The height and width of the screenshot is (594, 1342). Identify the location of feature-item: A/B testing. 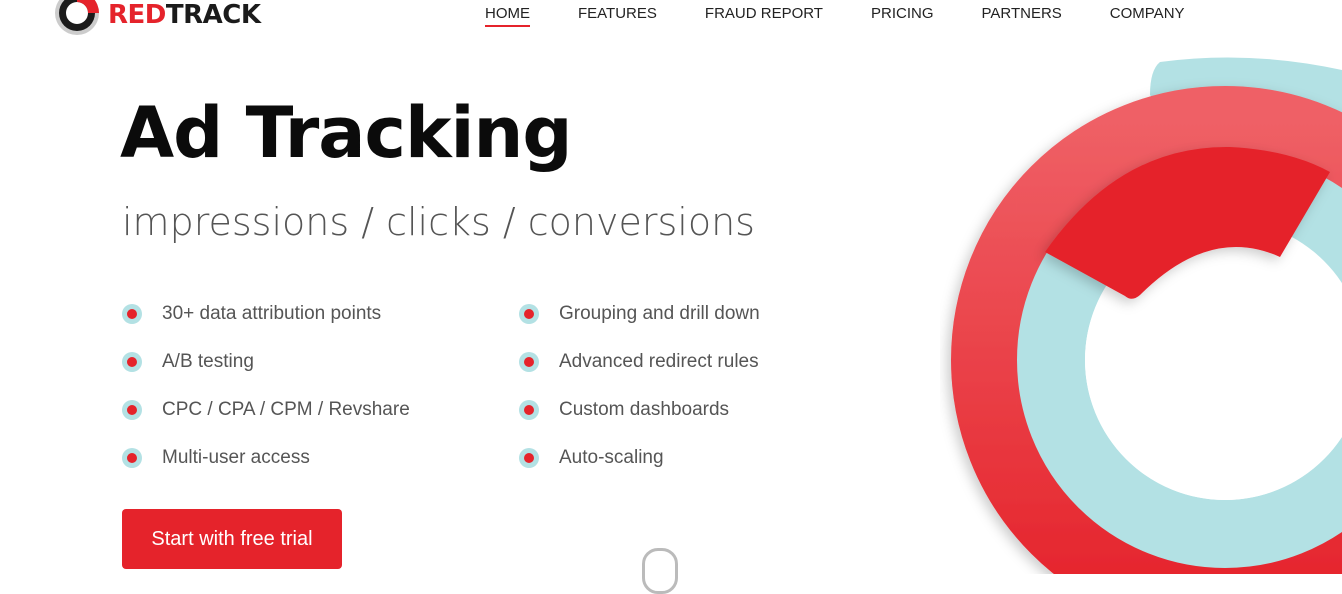
(320, 362).